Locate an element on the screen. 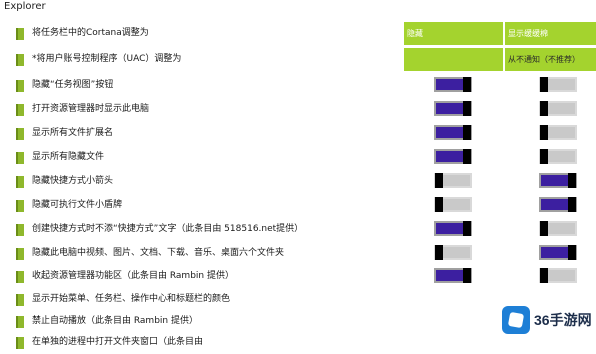  setting-label: 隐藏可执行文件小盾牌 is located at coordinates (77, 205).